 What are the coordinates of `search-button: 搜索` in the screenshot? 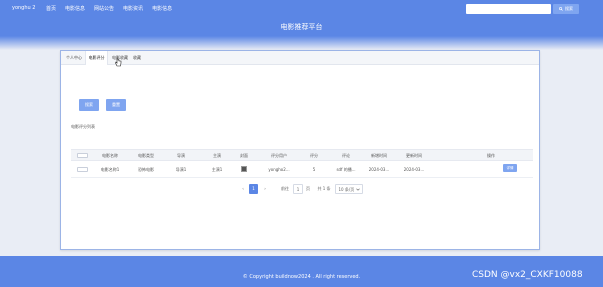 It's located at (566, 9).